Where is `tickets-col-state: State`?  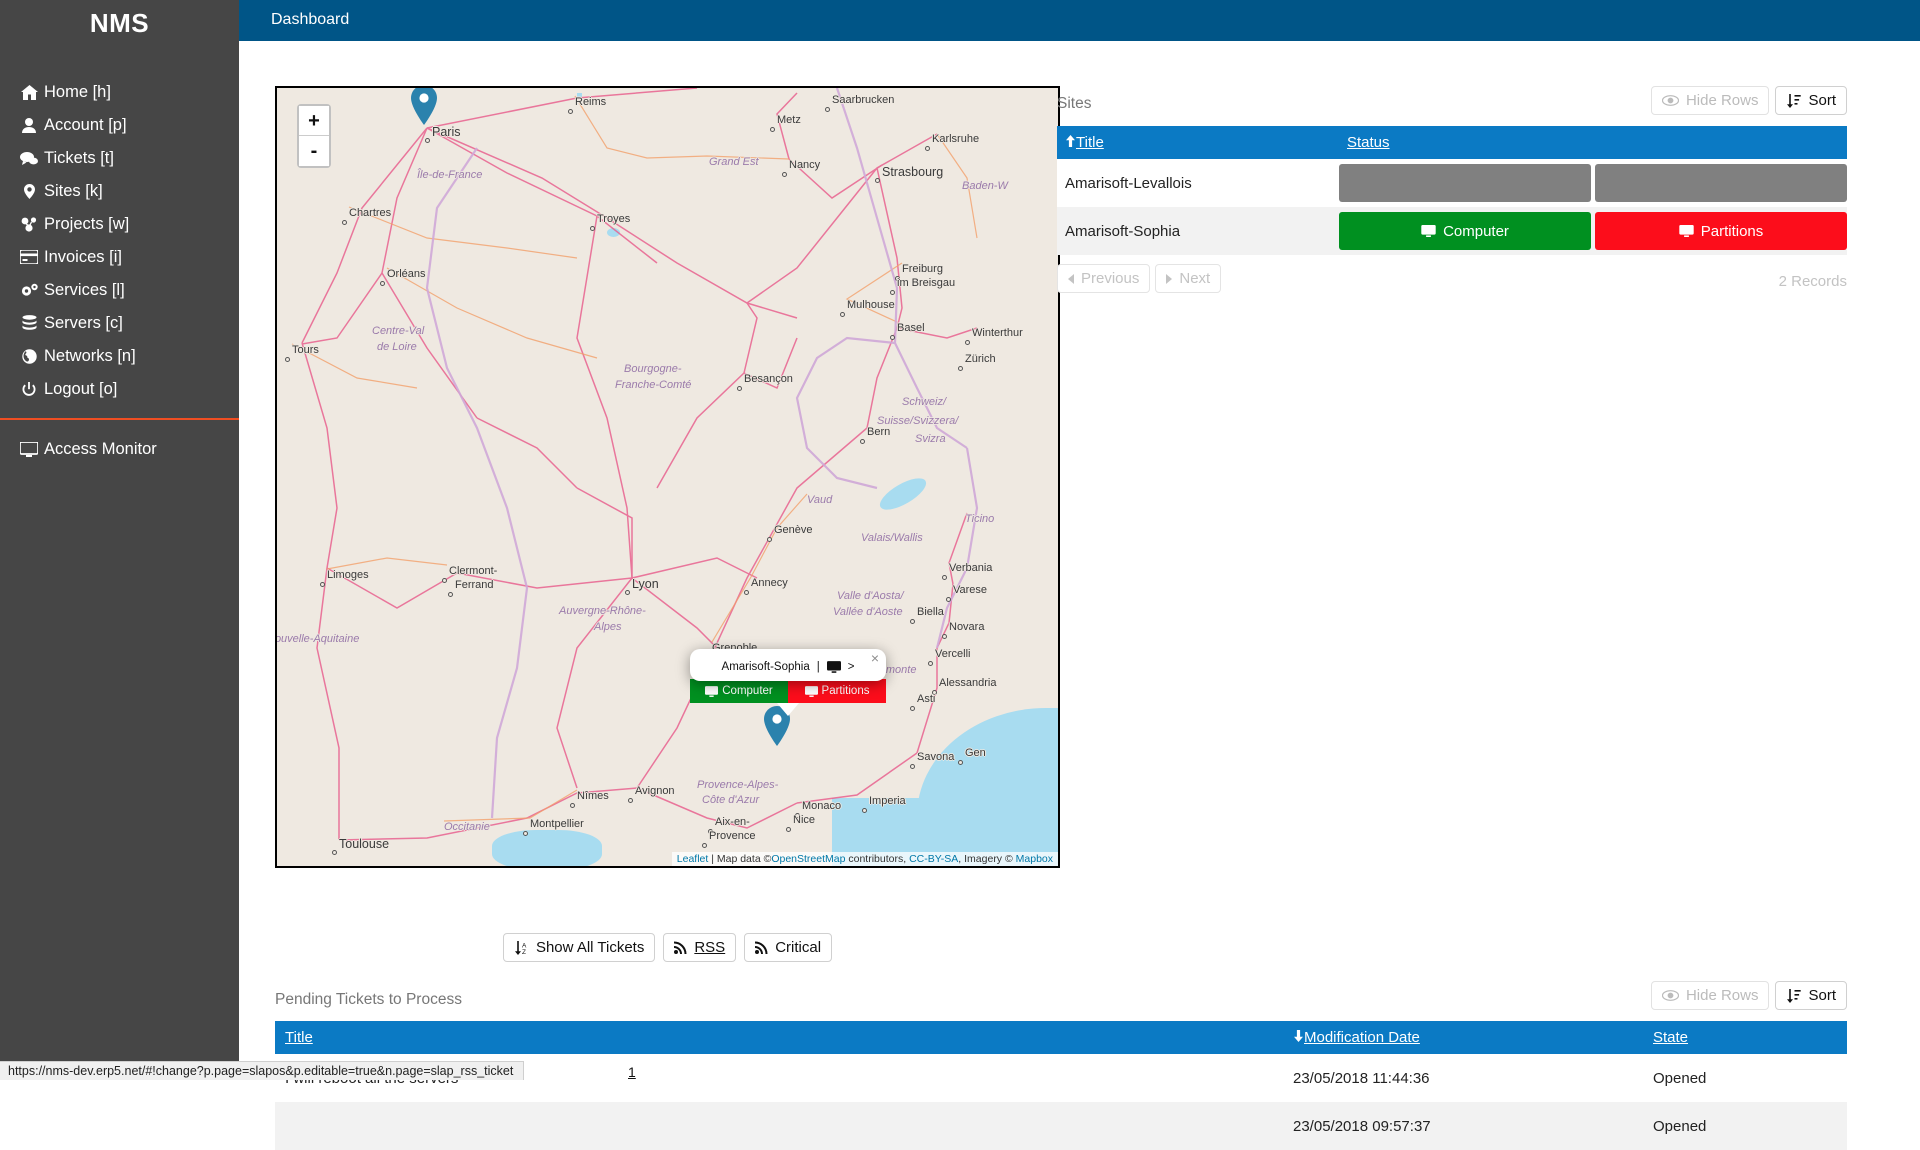 tickets-col-state: State is located at coordinates (1746, 1037).